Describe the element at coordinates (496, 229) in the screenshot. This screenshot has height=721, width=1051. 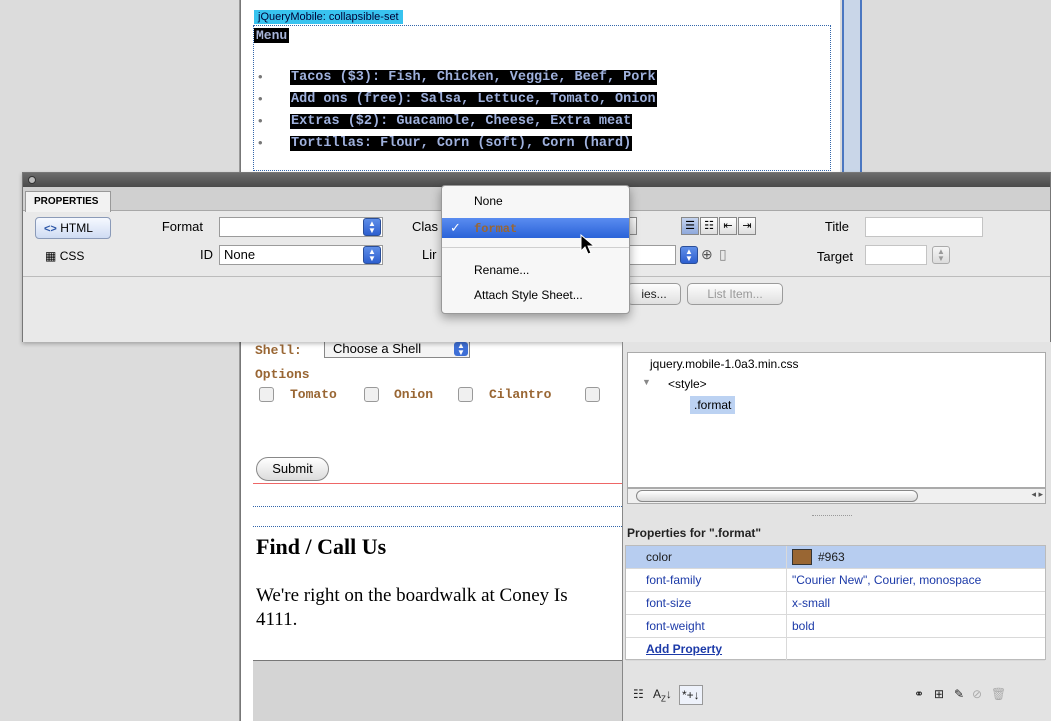
I see `menu-item-format-label: format` at that location.